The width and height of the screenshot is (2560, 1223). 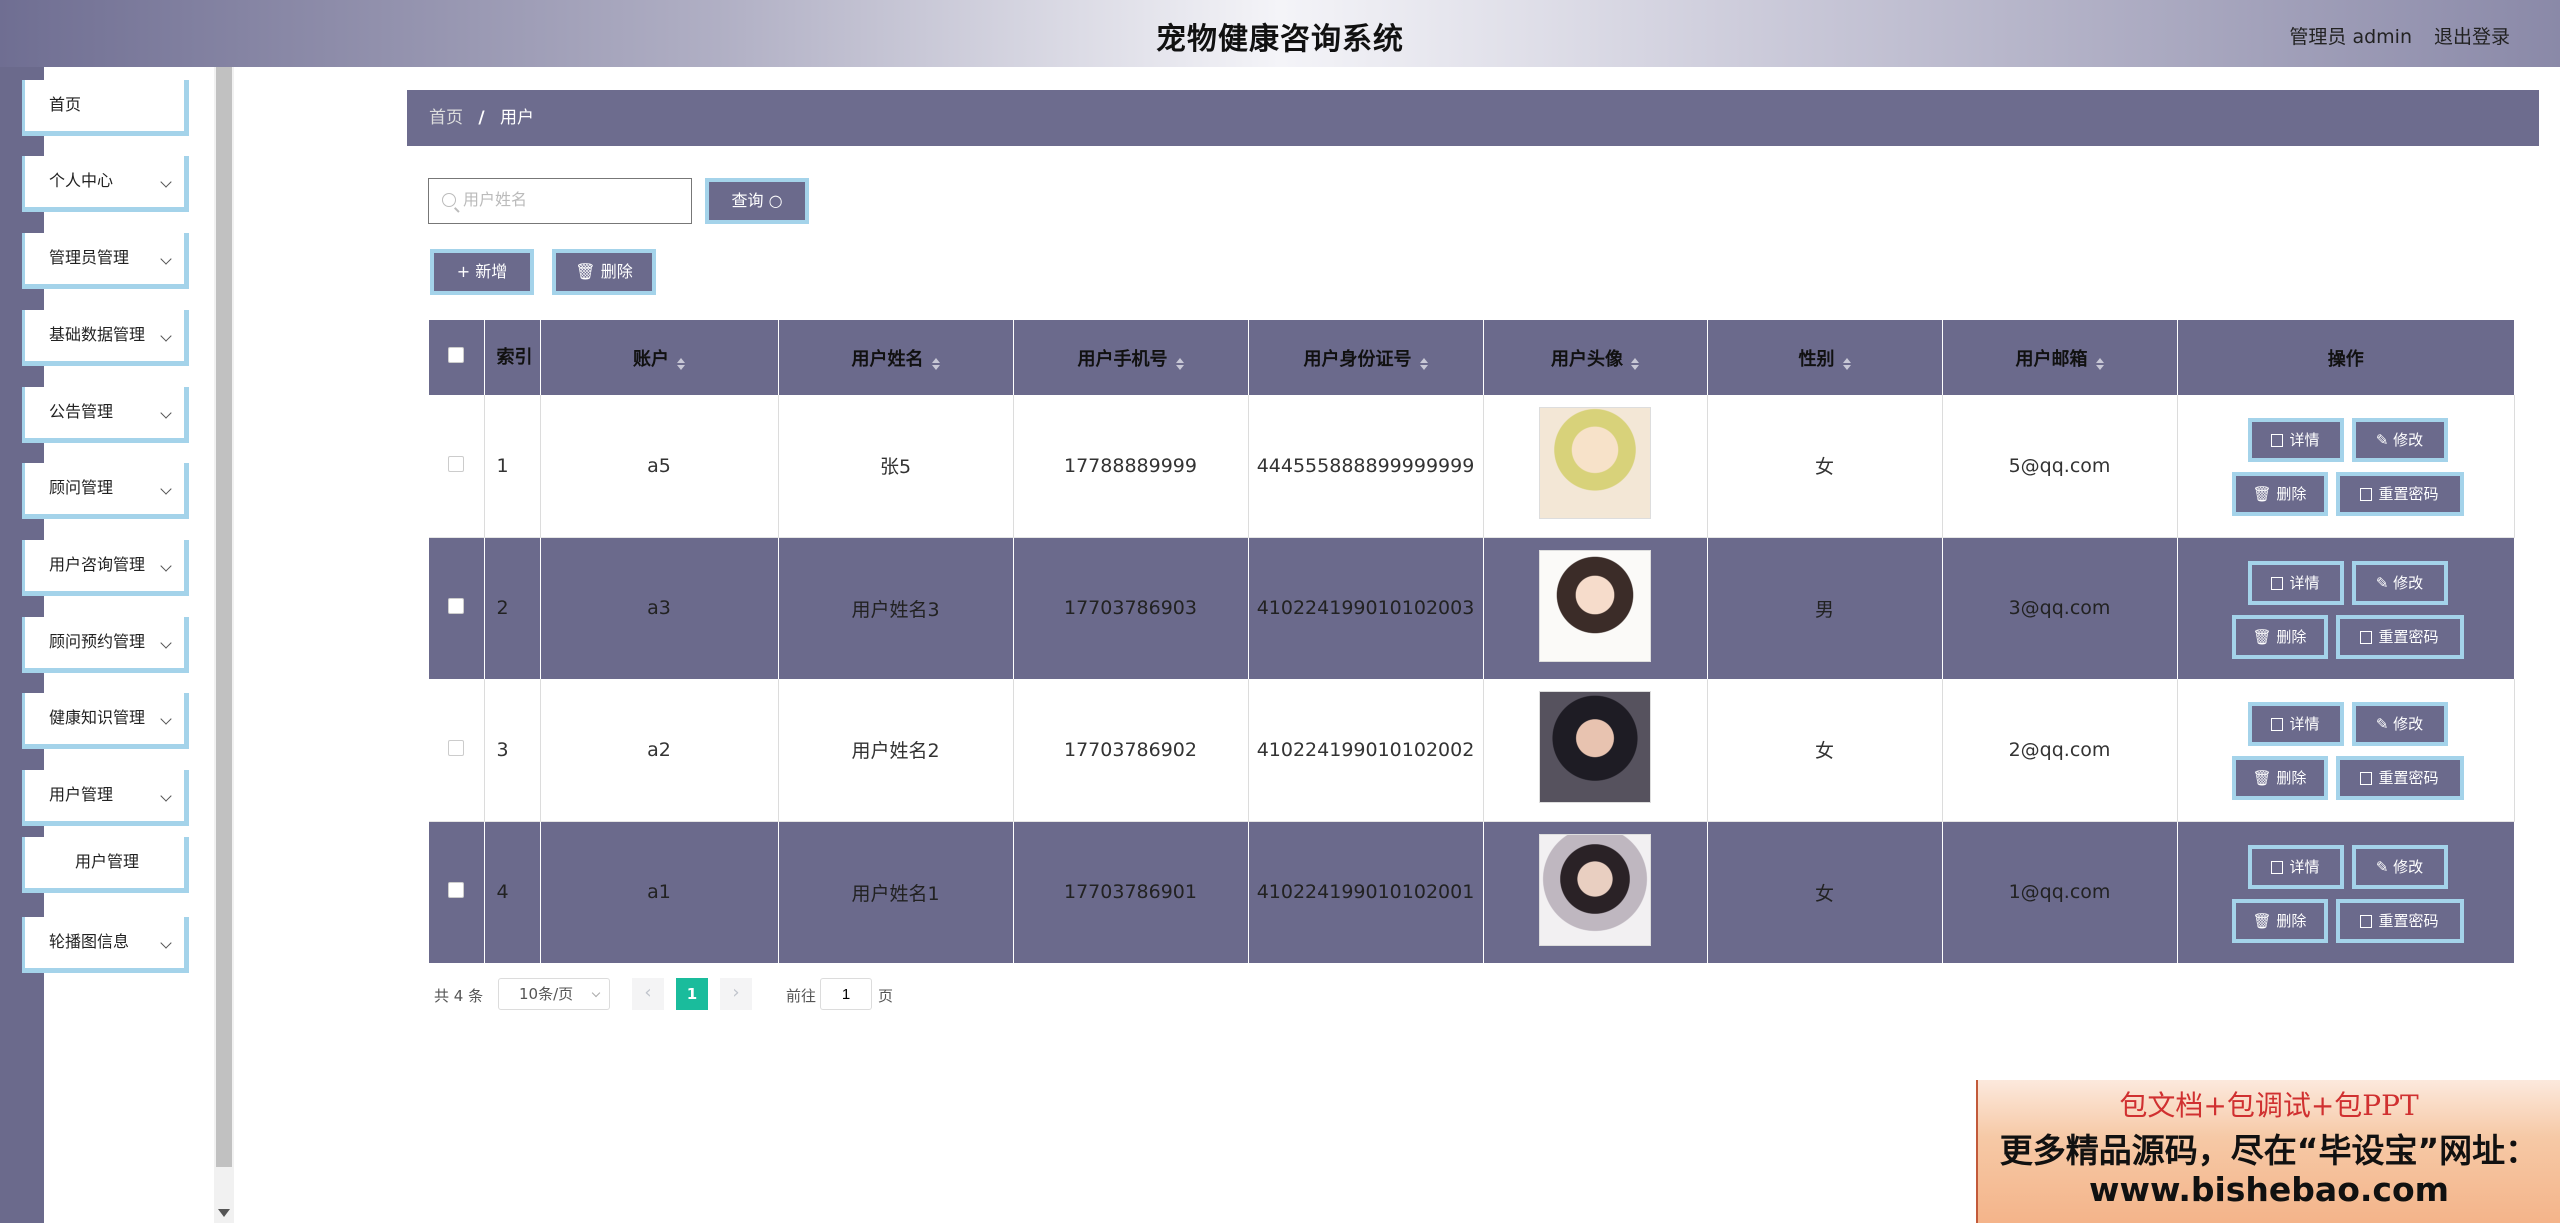 What do you see at coordinates (449, 200) in the screenshot?
I see `search-icon` at bounding box center [449, 200].